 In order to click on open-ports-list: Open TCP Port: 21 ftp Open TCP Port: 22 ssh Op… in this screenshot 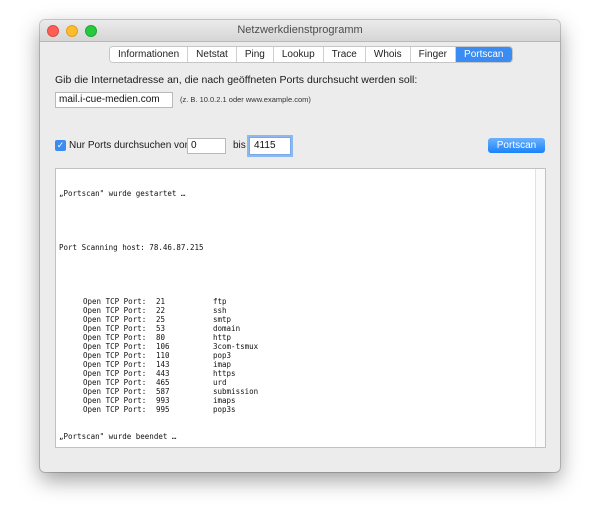, I will do `click(158, 355)`.